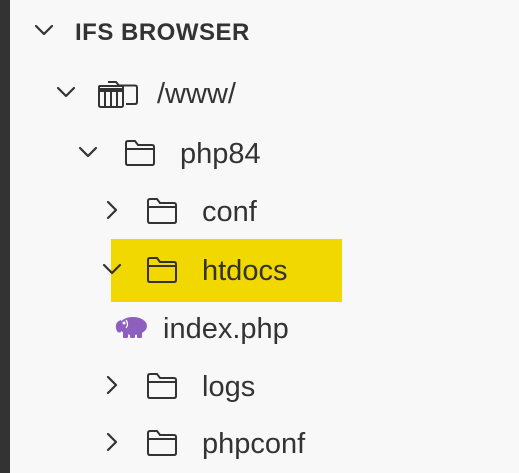  I want to click on tree-item-label: php84, so click(220, 154).